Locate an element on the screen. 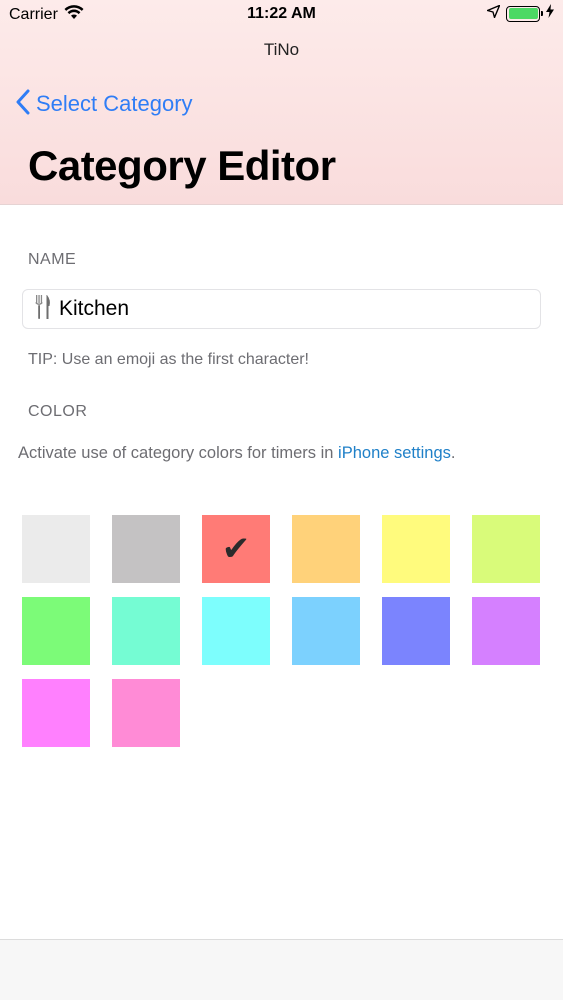  status-time: 11:22 AM is located at coordinates (281, 13).